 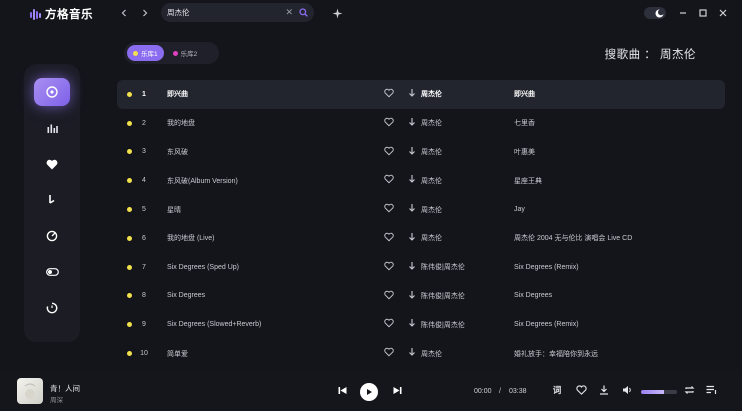 What do you see at coordinates (519, 210) in the screenshot?
I see `song-album: Jay` at bounding box center [519, 210].